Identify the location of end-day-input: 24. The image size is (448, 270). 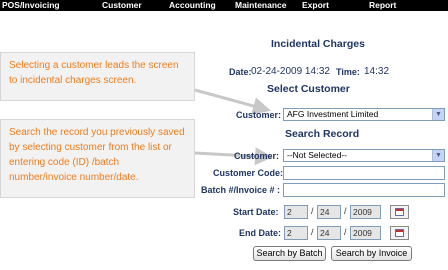
(329, 233).